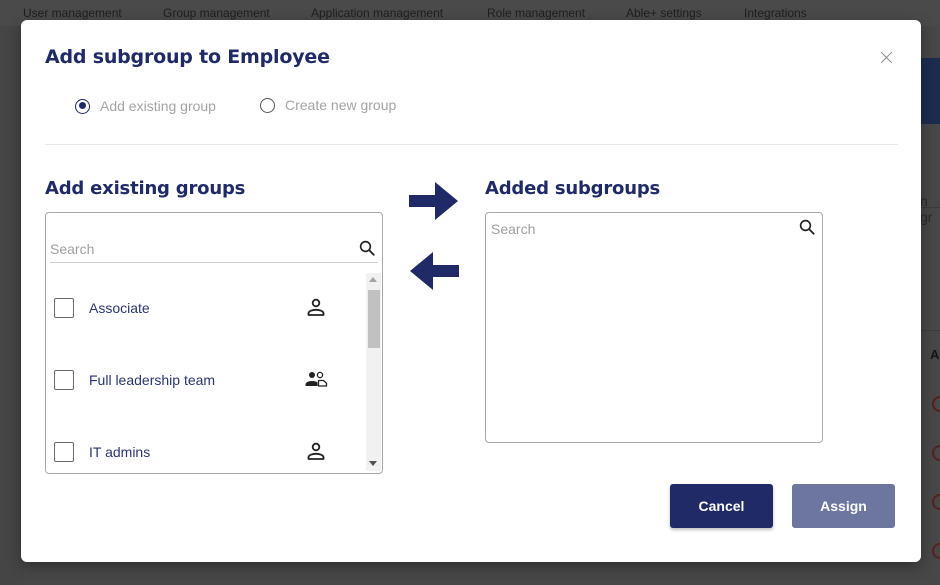 The width and height of the screenshot is (940, 585). I want to click on group-name: Associate, so click(119, 308).